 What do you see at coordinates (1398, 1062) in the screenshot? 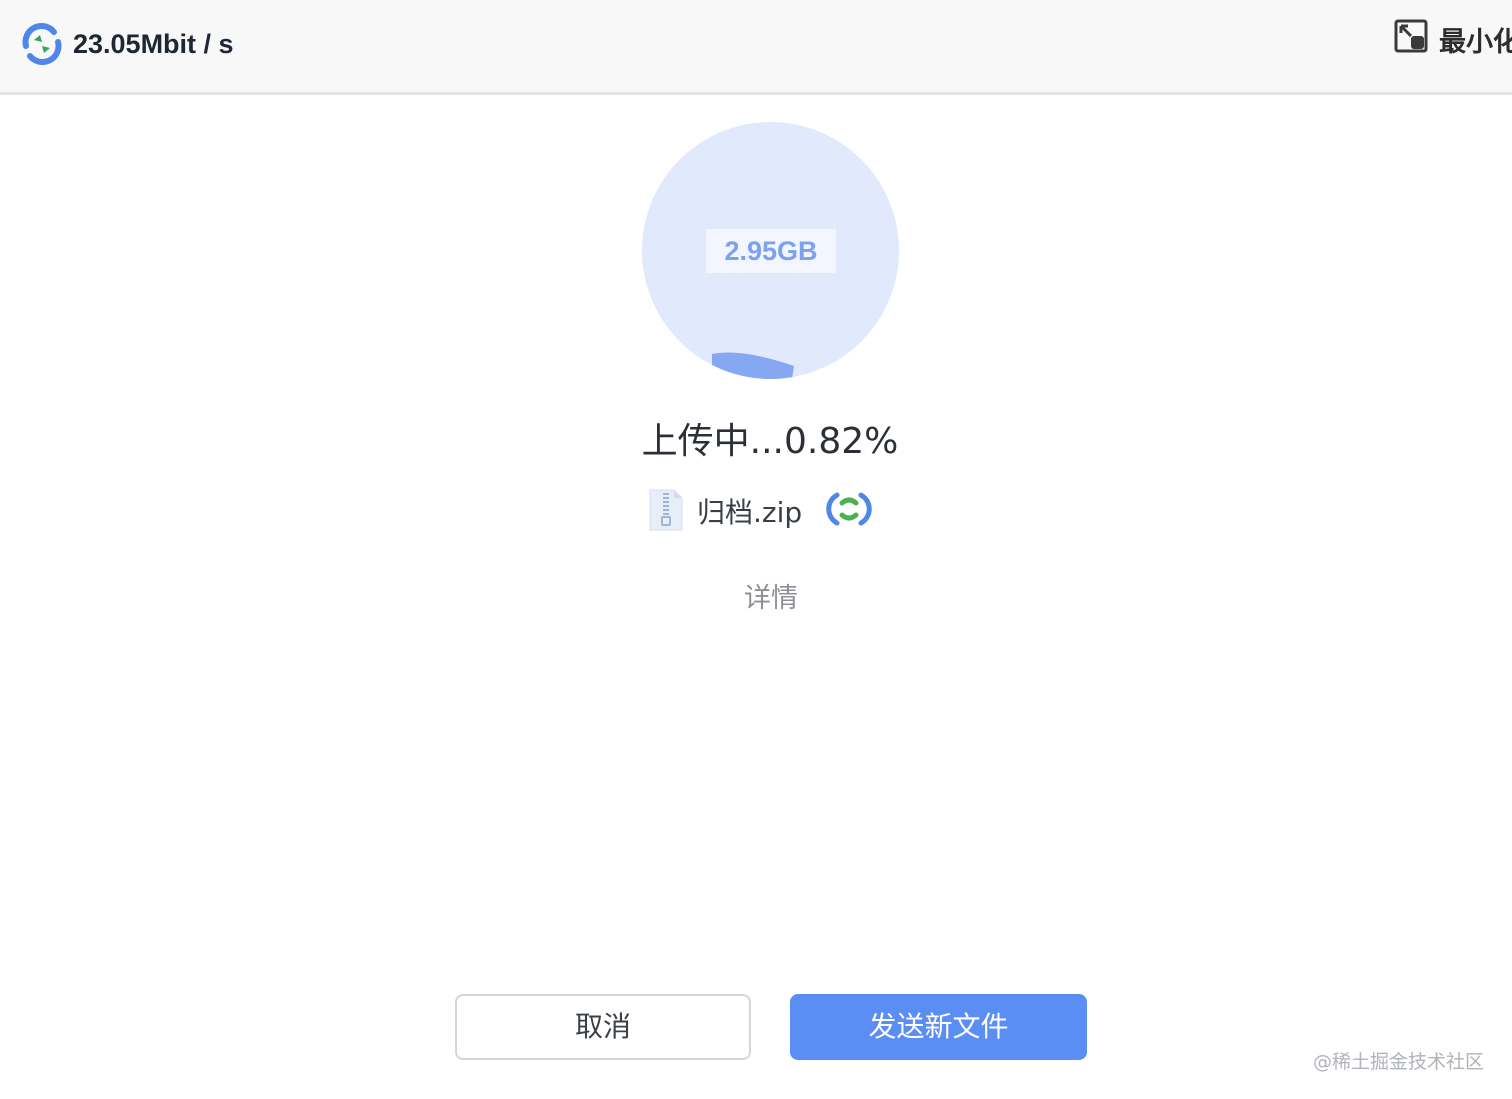
I see `watermark: @稀土掘金技术社区` at bounding box center [1398, 1062].